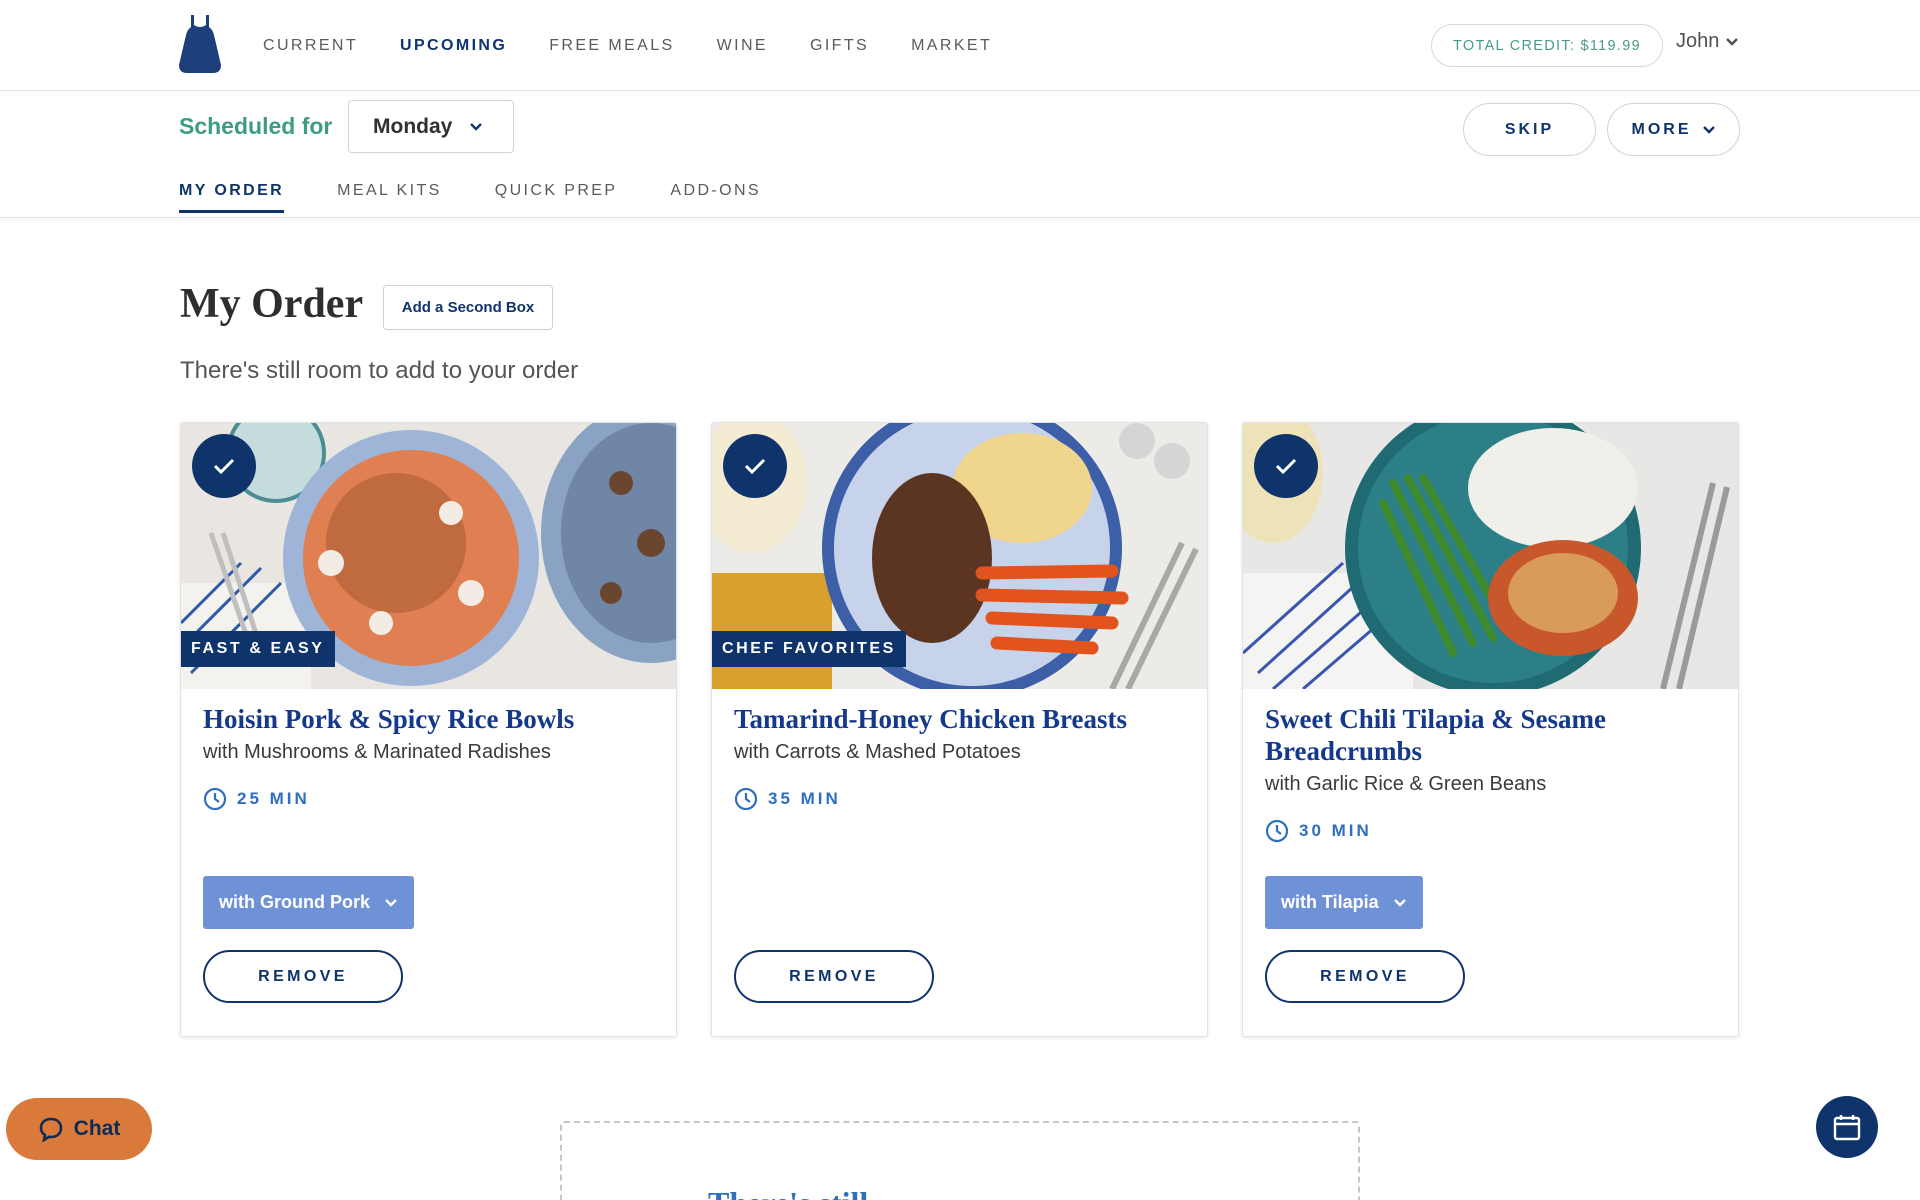 This screenshot has height=1200, width=1920. I want to click on order-tabs: MY ORDER MEAL KITS QUICK PREP ADD-ONS, so click(496, 197).